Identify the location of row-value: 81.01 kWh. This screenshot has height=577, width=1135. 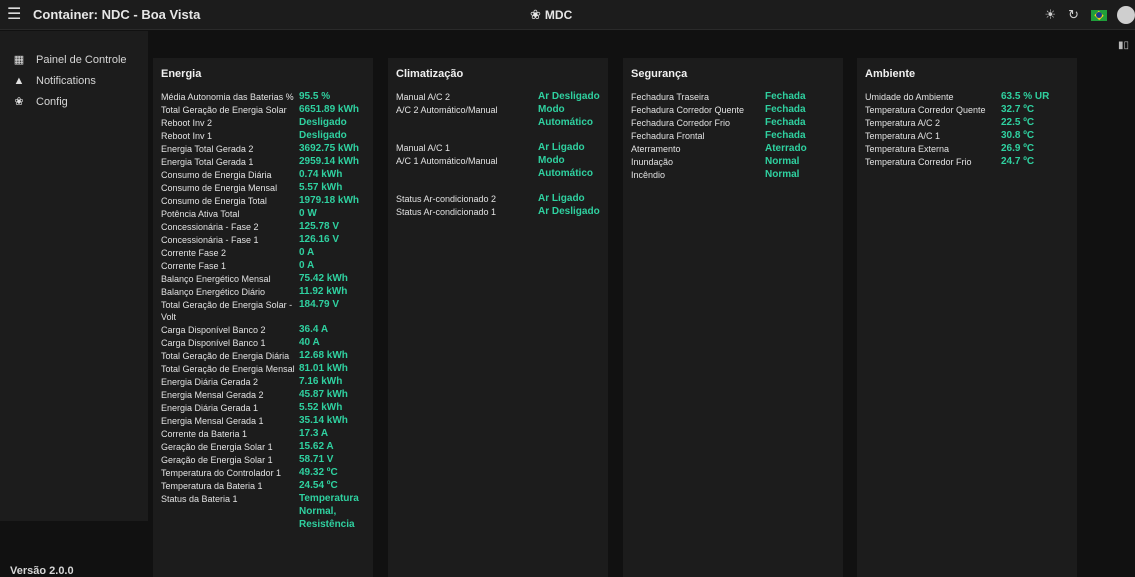
(323, 368).